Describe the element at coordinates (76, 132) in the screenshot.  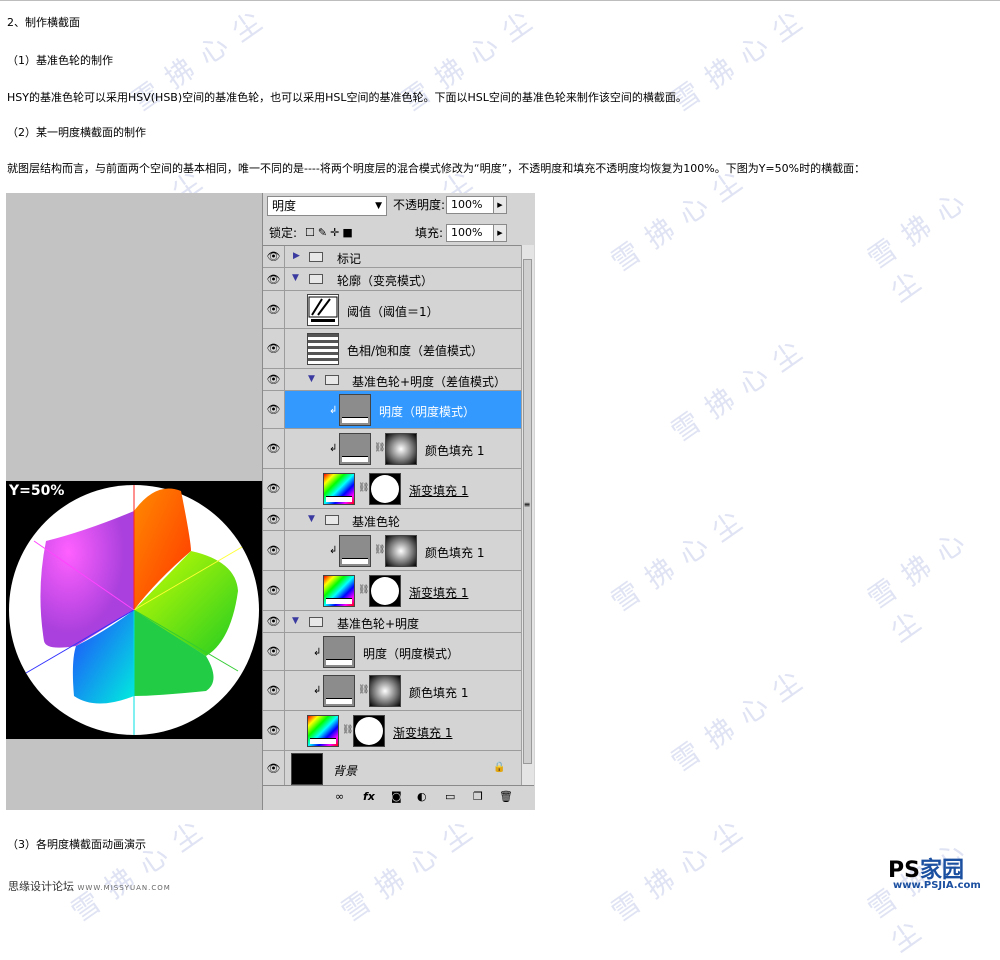
I see `subheading-2: （2）某一明度横截面的制作` at that location.